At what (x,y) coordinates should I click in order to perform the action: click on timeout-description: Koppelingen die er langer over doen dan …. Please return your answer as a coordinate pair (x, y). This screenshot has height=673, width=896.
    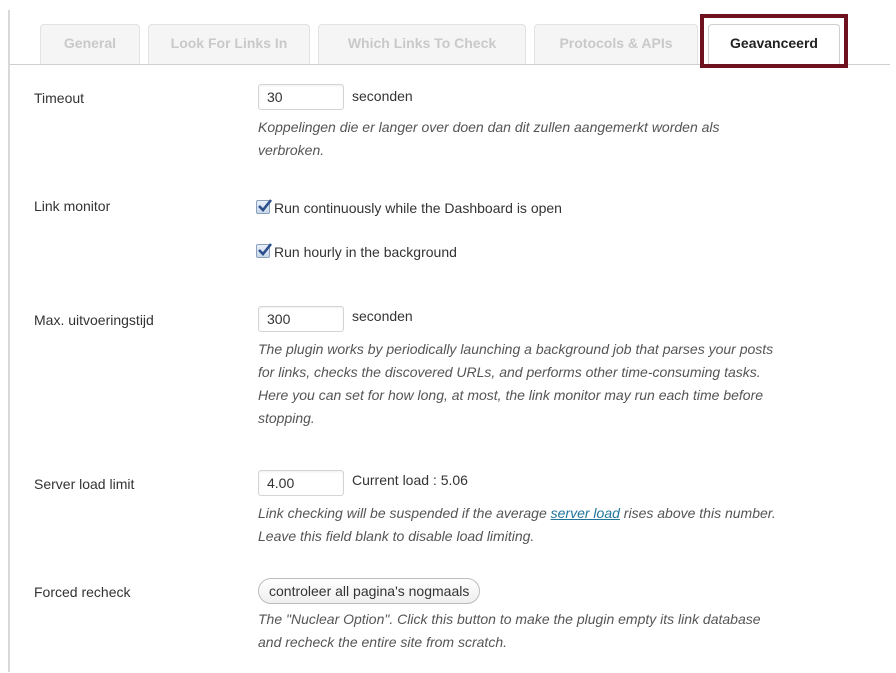
    Looking at the image, I should click on (489, 138).